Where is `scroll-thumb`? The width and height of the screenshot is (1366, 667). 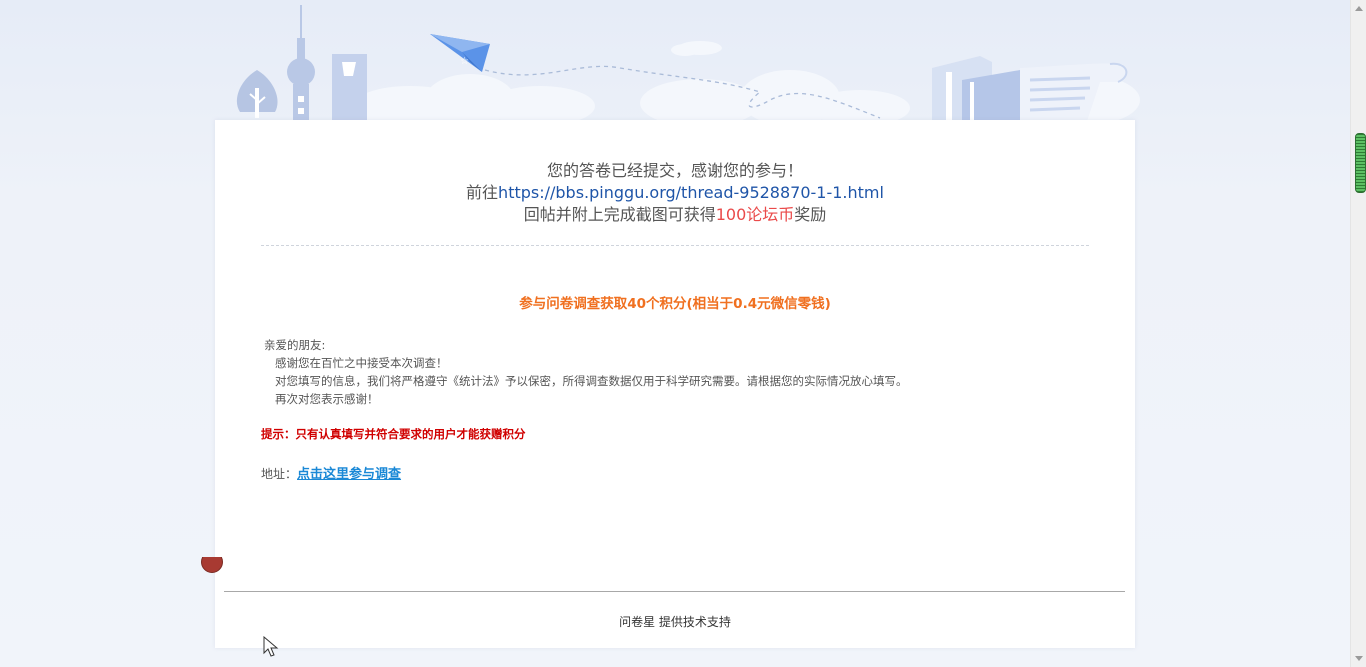 scroll-thumb is located at coordinates (1360, 163).